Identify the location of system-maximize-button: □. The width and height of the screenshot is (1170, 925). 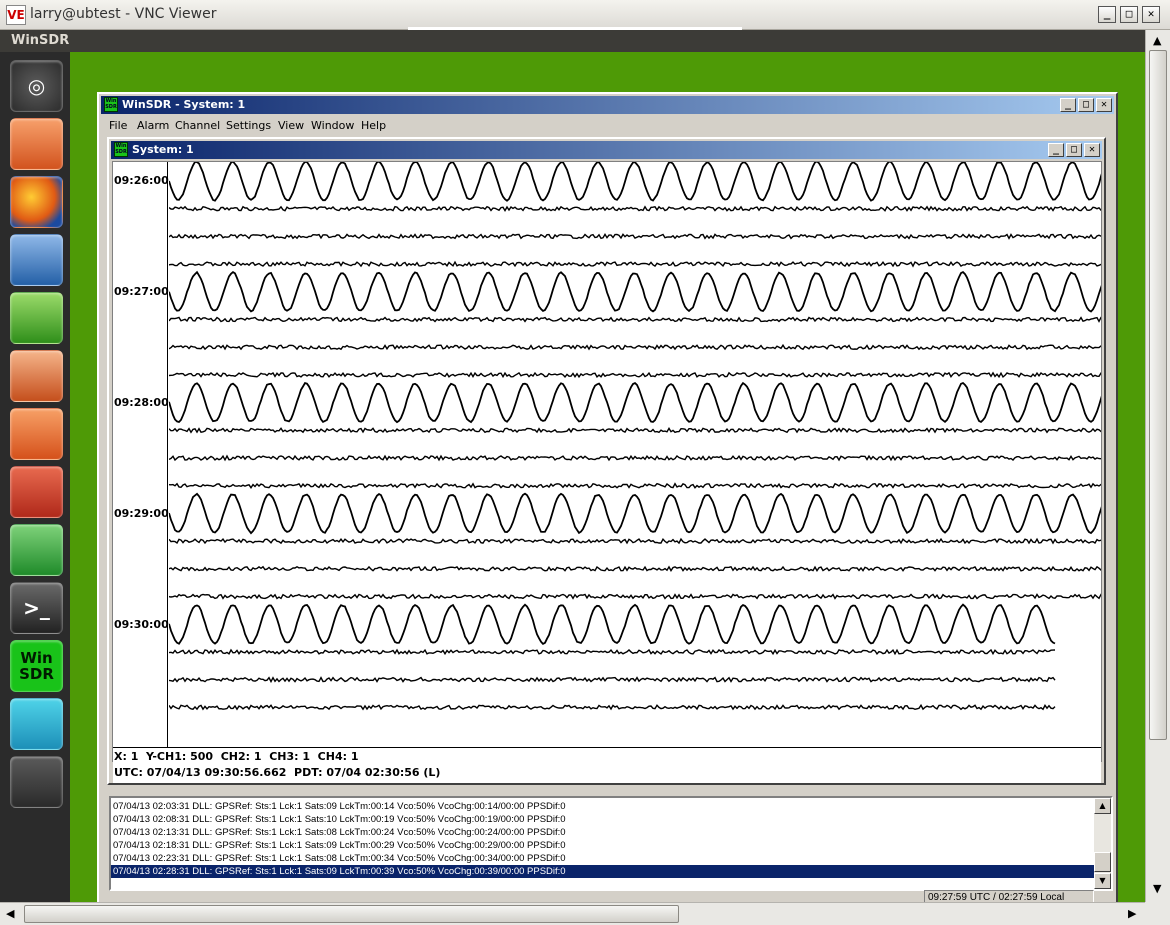
(1074, 150).